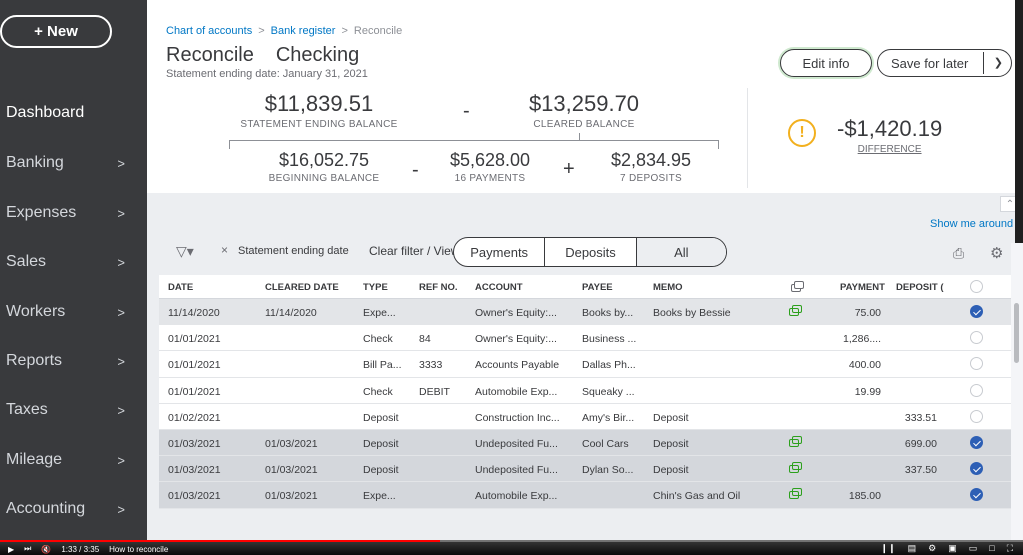 The image size is (1023, 555). Describe the element at coordinates (194, 496) in the screenshot. I see `cell-date: 01/03/2021` at that location.